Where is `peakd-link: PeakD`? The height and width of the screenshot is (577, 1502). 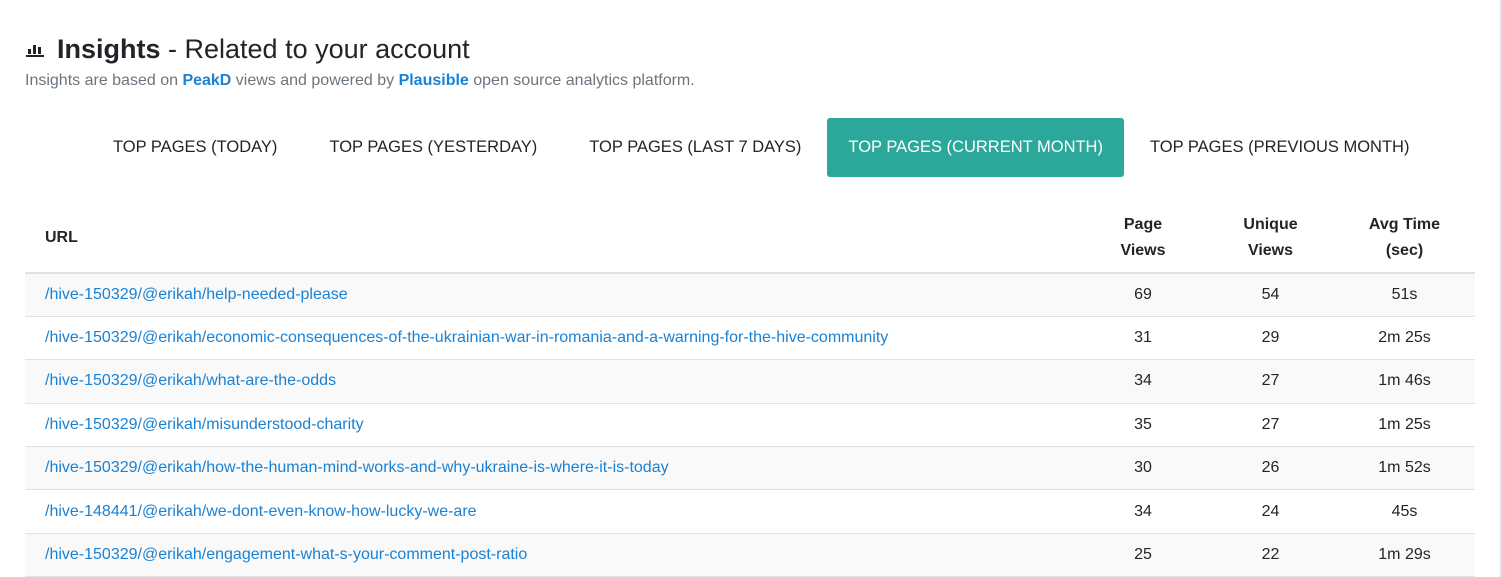 peakd-link: PeakD is located at coordinates (206, 80).